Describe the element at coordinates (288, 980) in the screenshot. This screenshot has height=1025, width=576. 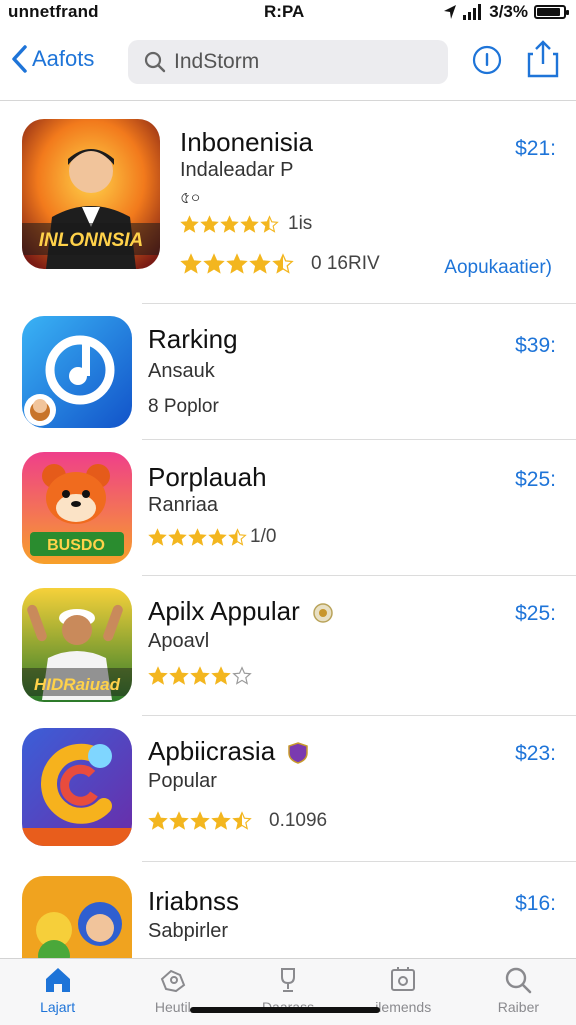
I see `trophy-icon` at that location.